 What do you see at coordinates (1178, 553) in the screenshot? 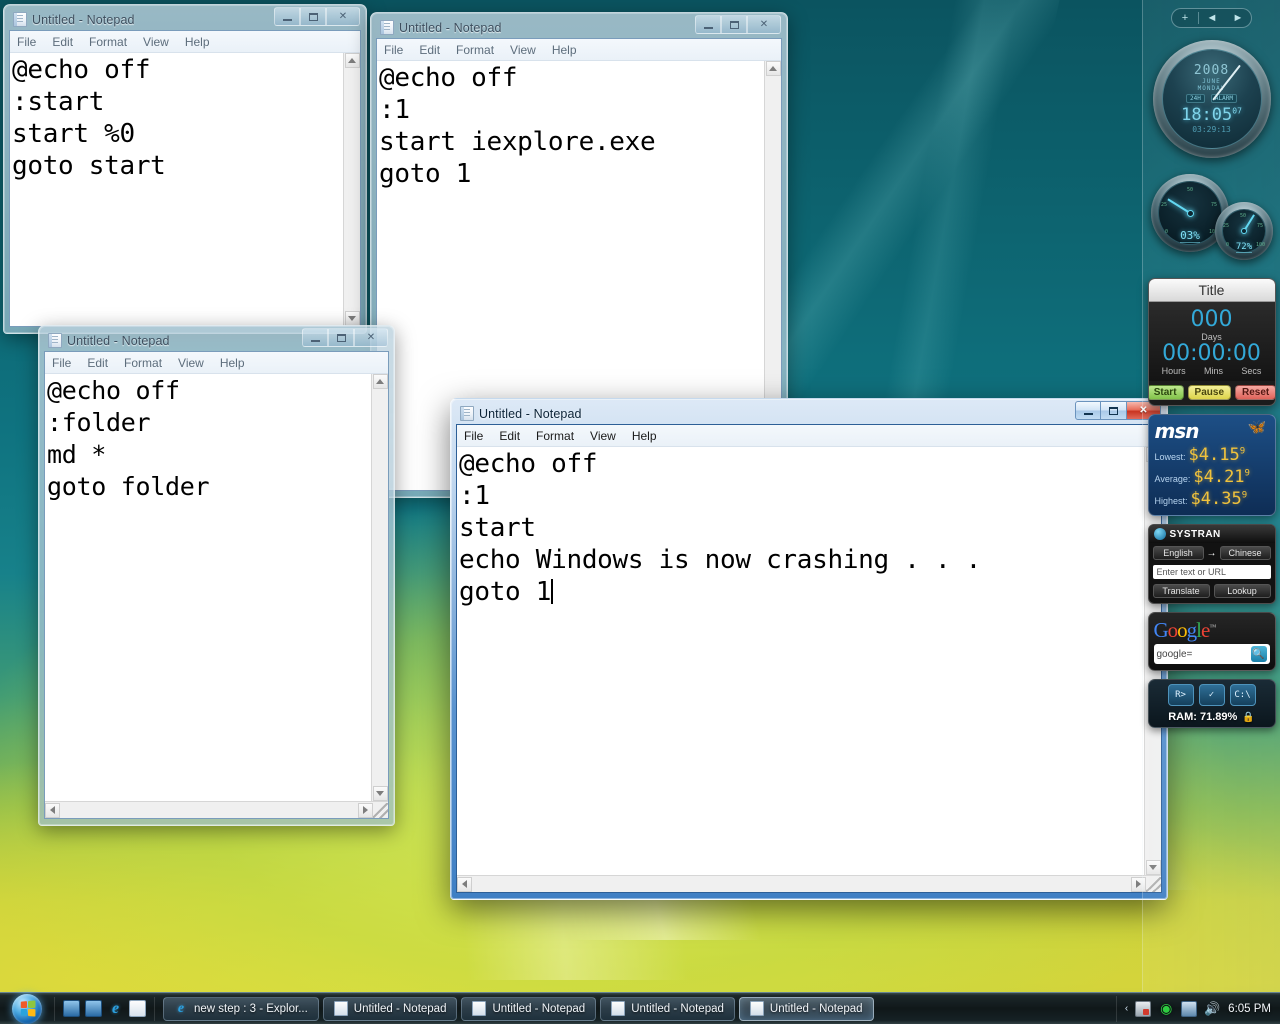
I see `systran-source-language: English` at bounding box center [1178, 553].